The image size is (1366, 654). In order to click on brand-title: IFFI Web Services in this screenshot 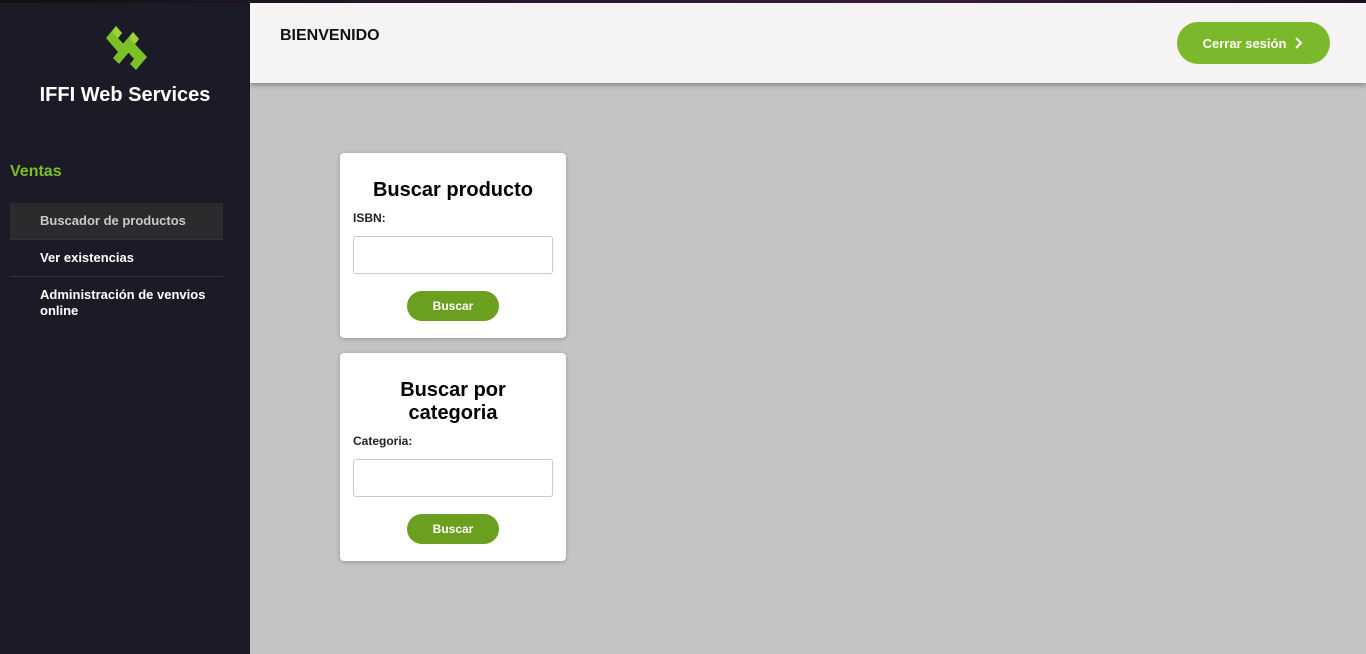, I will do `click(125, 95)`.